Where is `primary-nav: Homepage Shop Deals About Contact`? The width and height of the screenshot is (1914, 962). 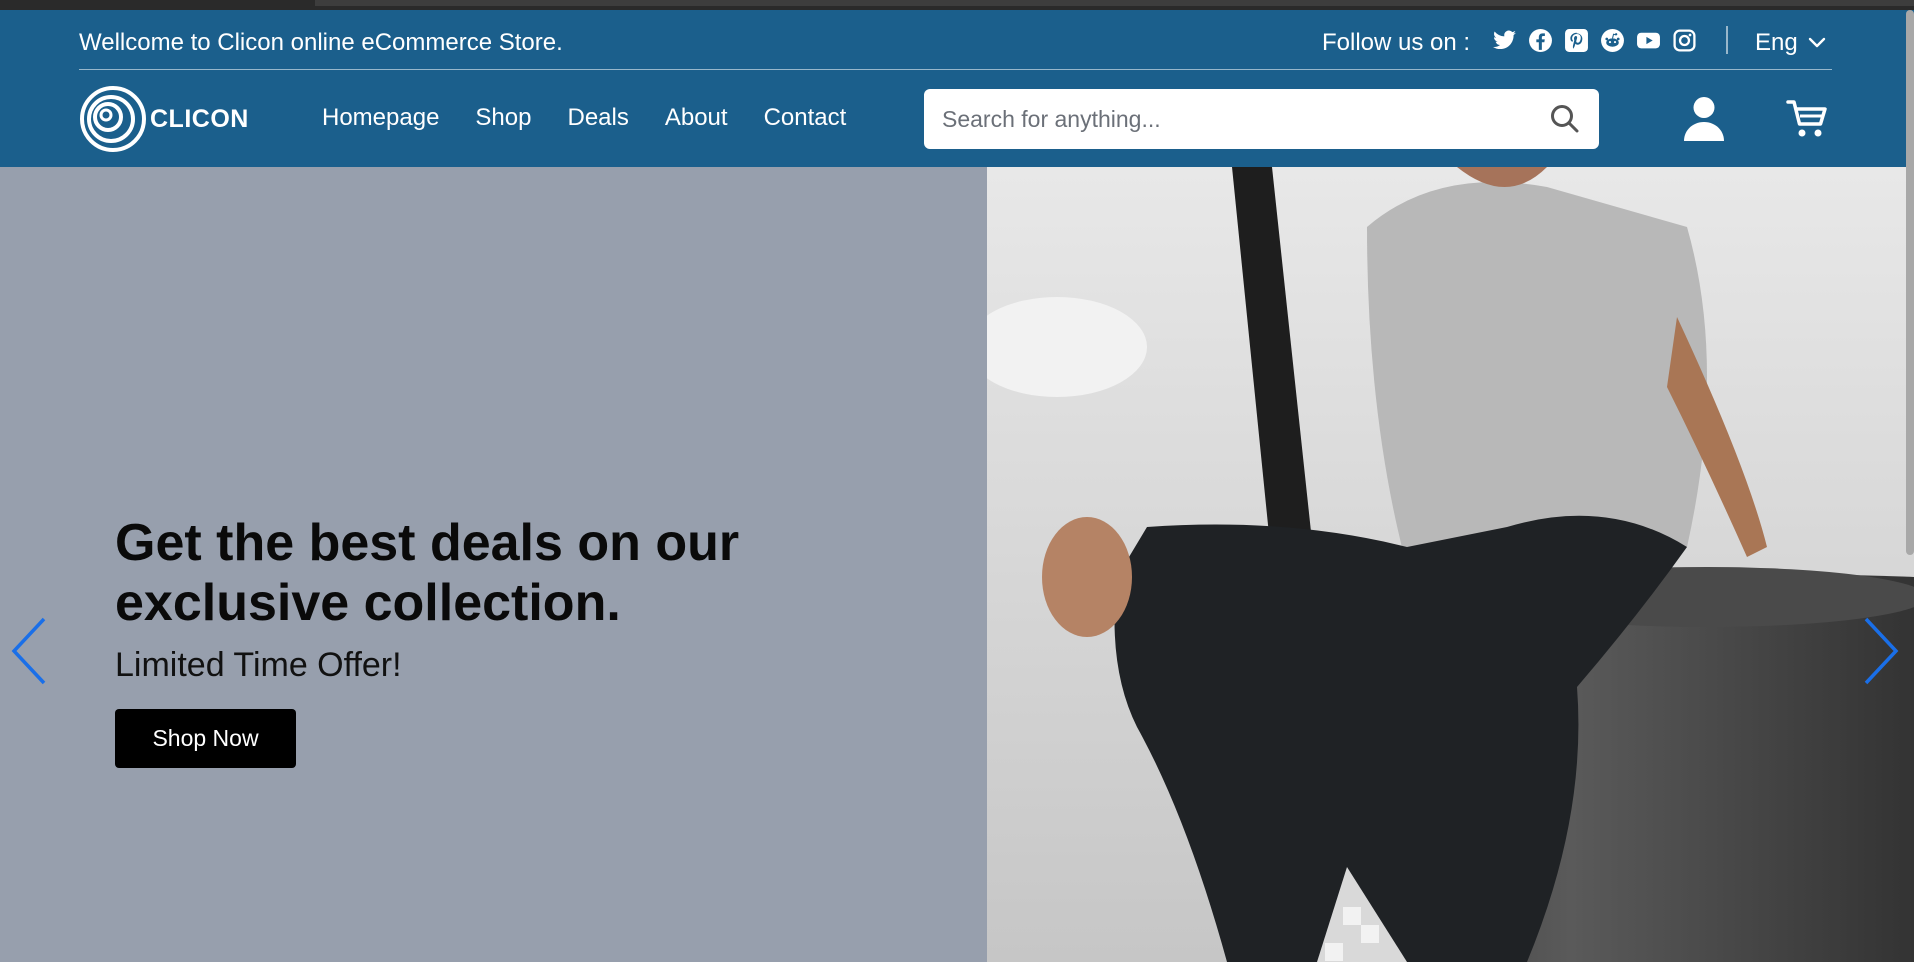
primary-nav: Homepage Shop Deals About Contact is located at coordinates (584, 118).